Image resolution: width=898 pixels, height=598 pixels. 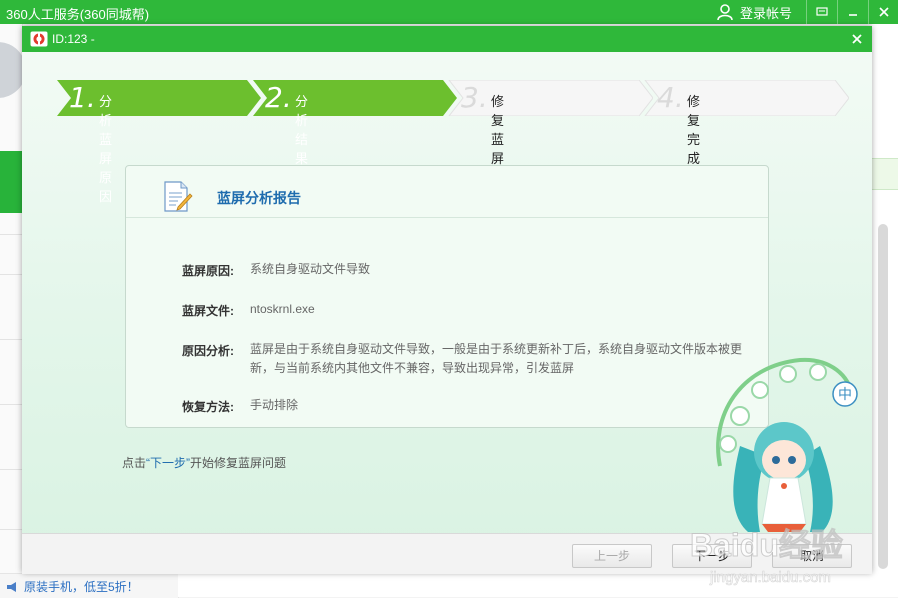 What do you see at coordinates (766, 13) in the screenshot?
I see `login-label: 登录帐号` at bounding box center [766, 13].